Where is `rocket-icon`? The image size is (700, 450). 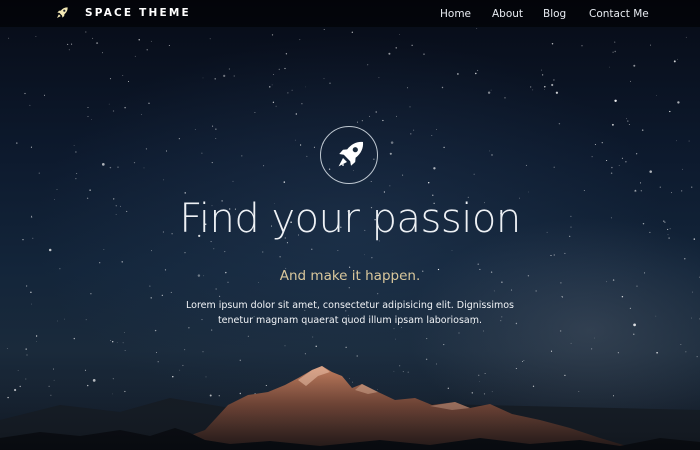
rocket-icon is located at coordinates (351, 154).